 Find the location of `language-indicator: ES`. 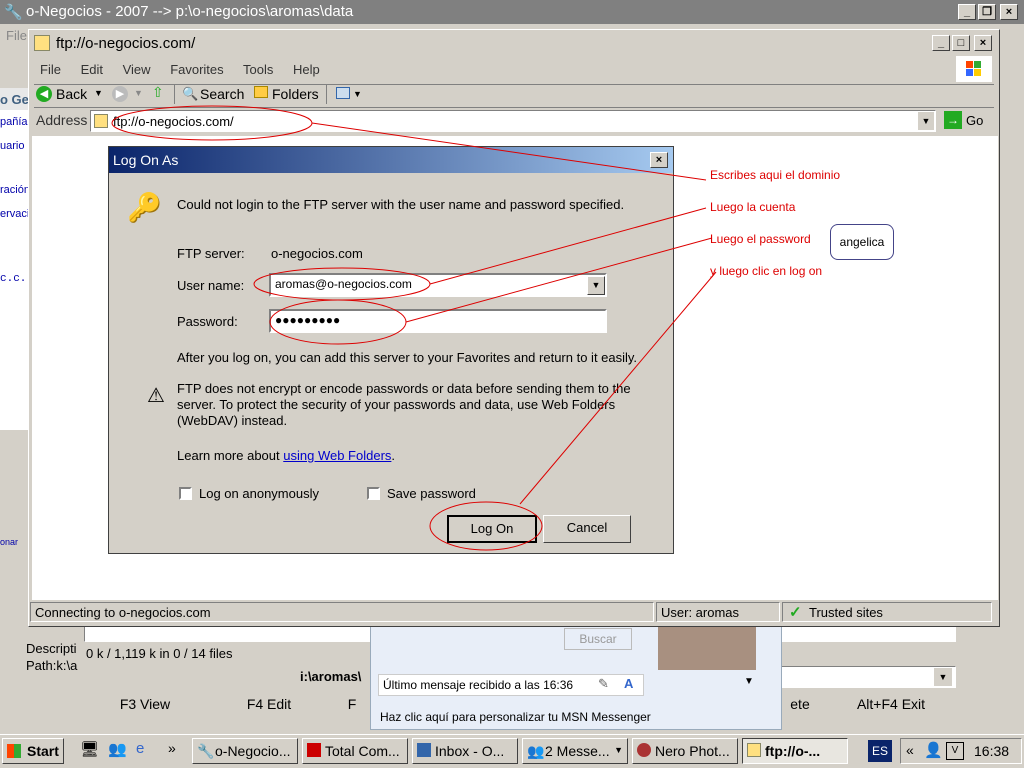

language-indicator: ES is located at coordinates (880, 751).